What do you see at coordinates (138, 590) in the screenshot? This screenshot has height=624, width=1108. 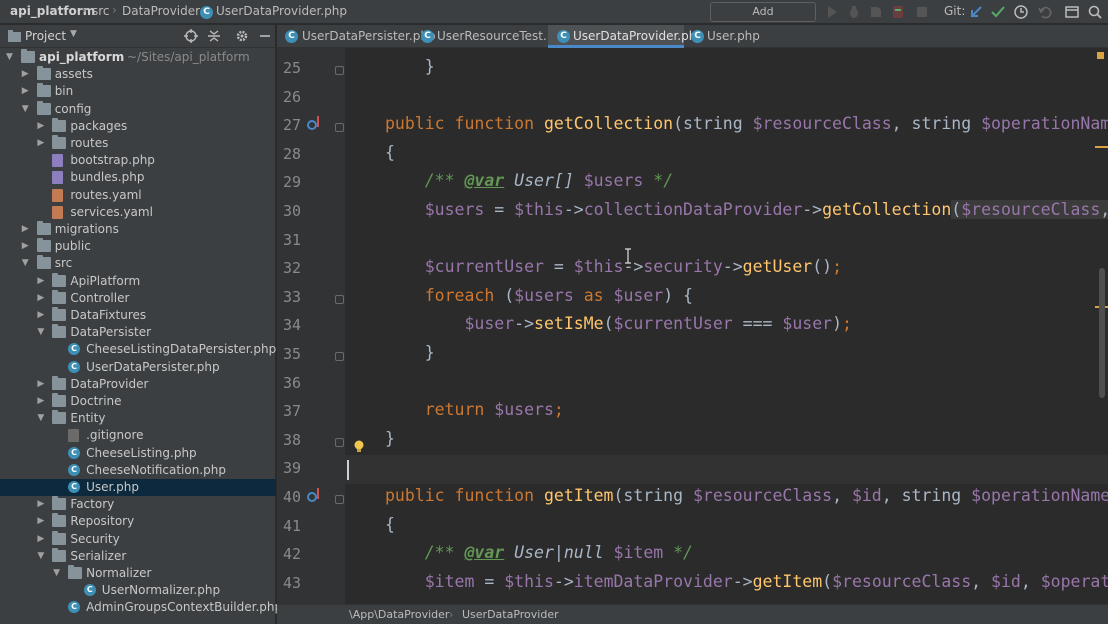 I see `tree-file: C UserNormalizer.php` at bounding box center [138, 590].